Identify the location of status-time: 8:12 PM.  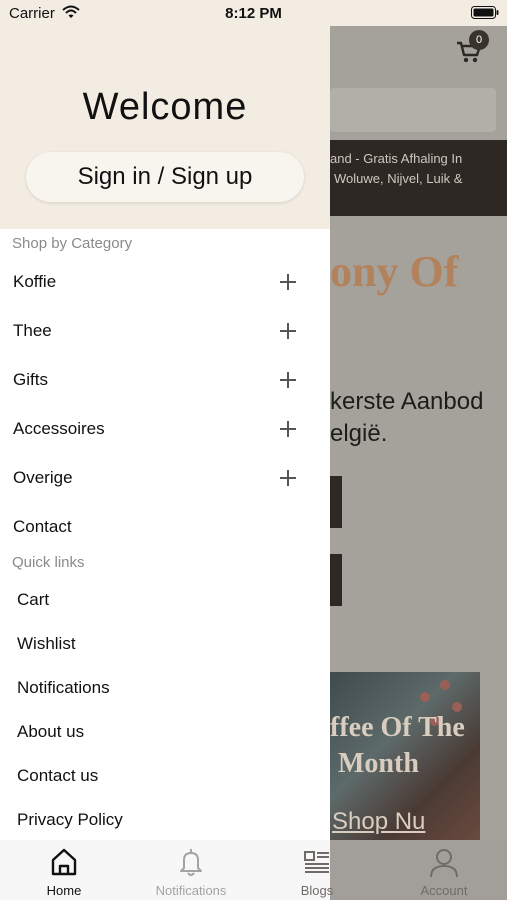
(253, 13).